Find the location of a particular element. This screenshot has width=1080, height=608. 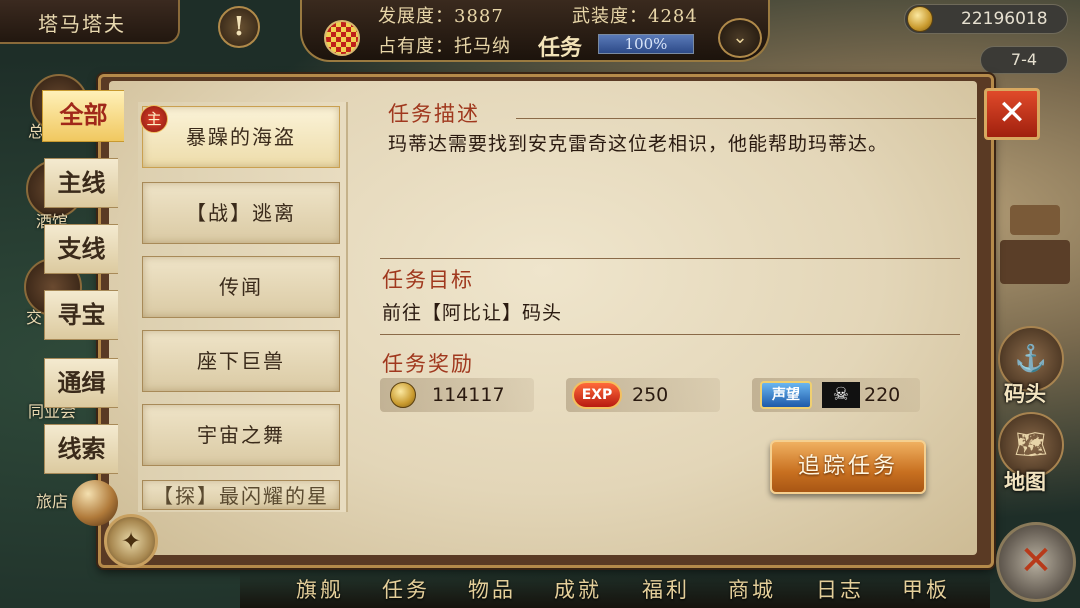

fame-icon: 声望 is located at coordinates (786, 395).